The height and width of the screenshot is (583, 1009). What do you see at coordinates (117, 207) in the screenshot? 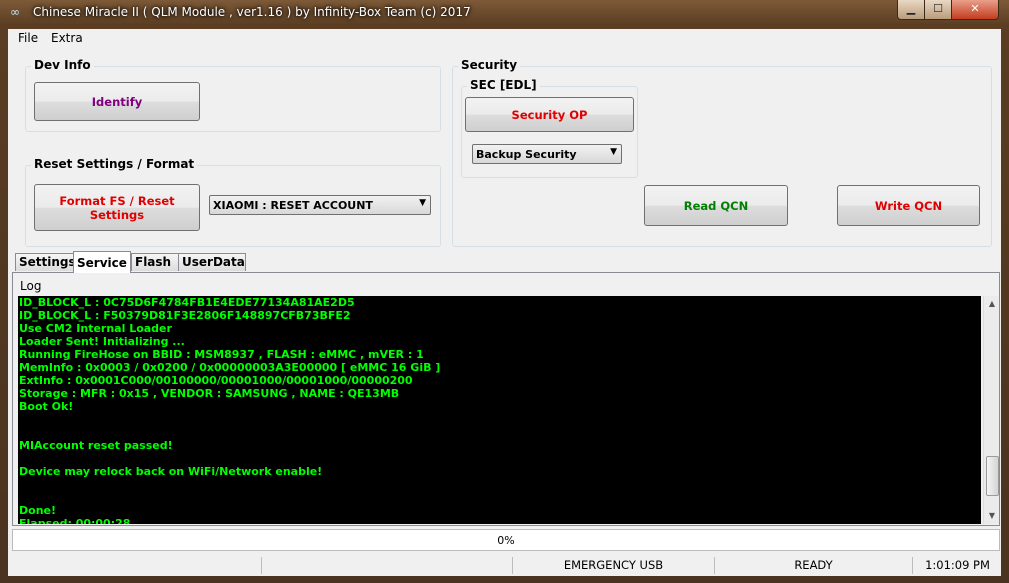
I see `format-fs-reset-button: Format FS / Reset Settings` at bounding box center [117, 207].